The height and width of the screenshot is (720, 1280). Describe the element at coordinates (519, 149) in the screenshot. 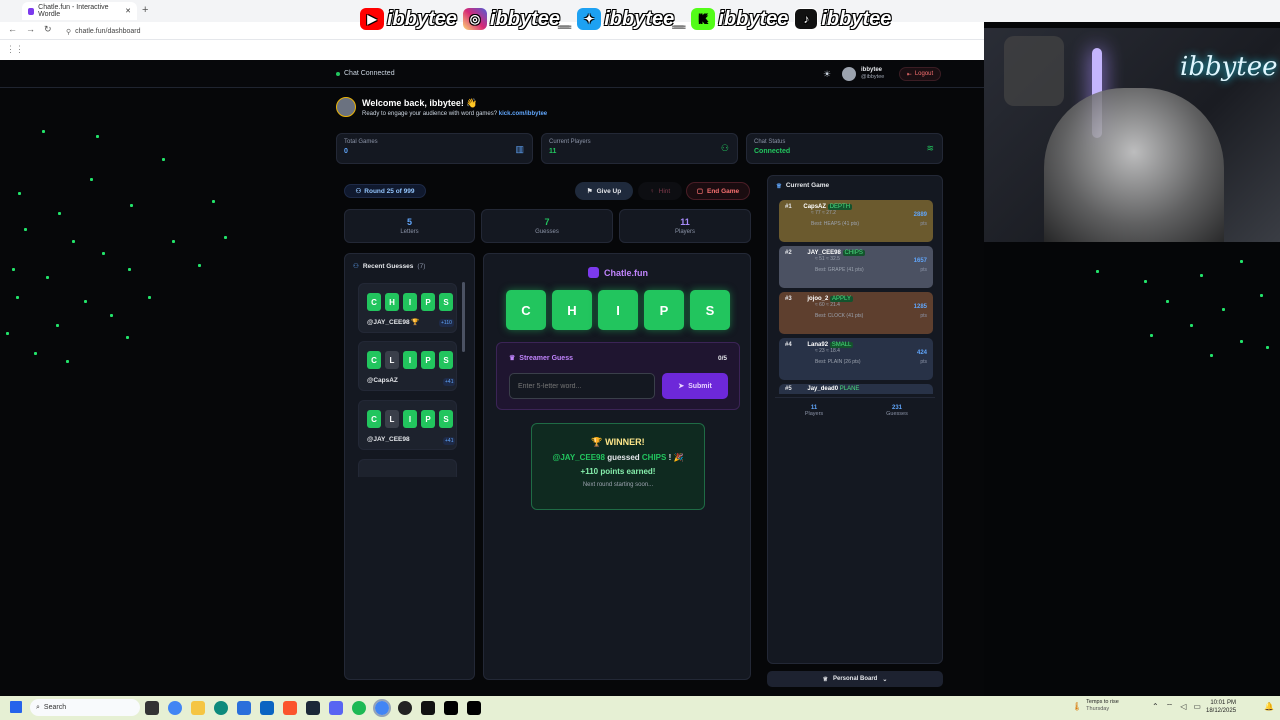

I see `bar-chart-icon: ▥` at that location.